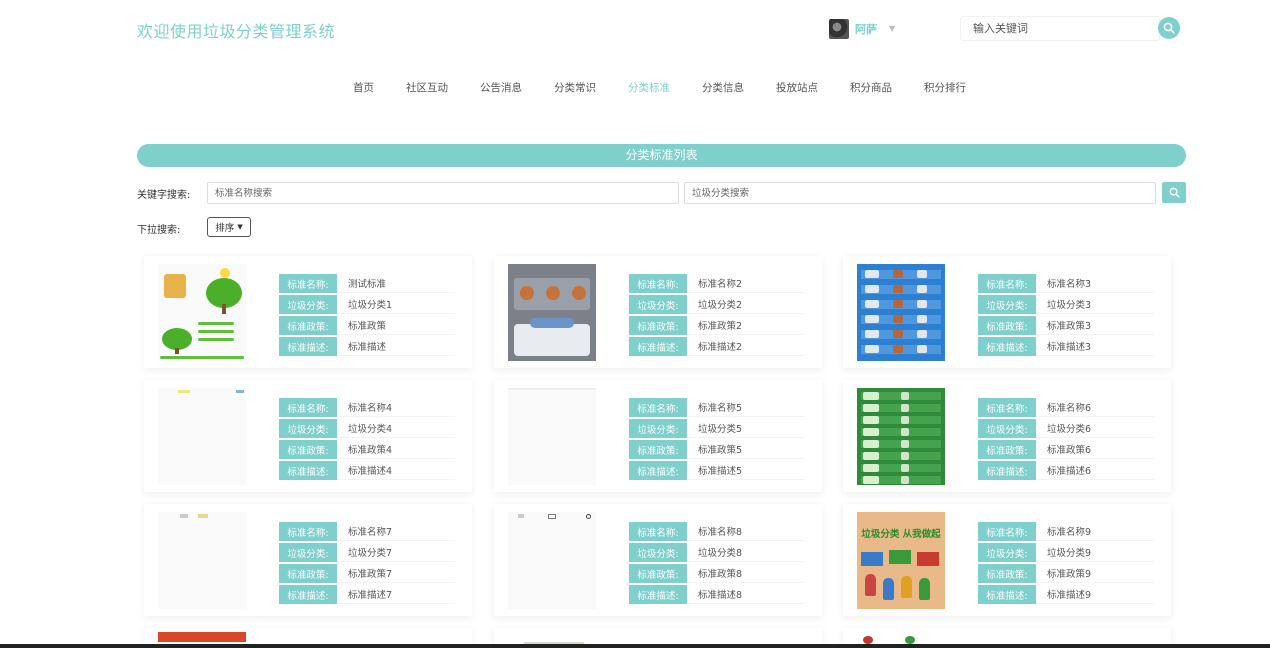 The image size is (1270, 648). What do you see at coordinates (635, 646) in the screenshot?
I see `bottom-edge` at bounding box center [635, 646].